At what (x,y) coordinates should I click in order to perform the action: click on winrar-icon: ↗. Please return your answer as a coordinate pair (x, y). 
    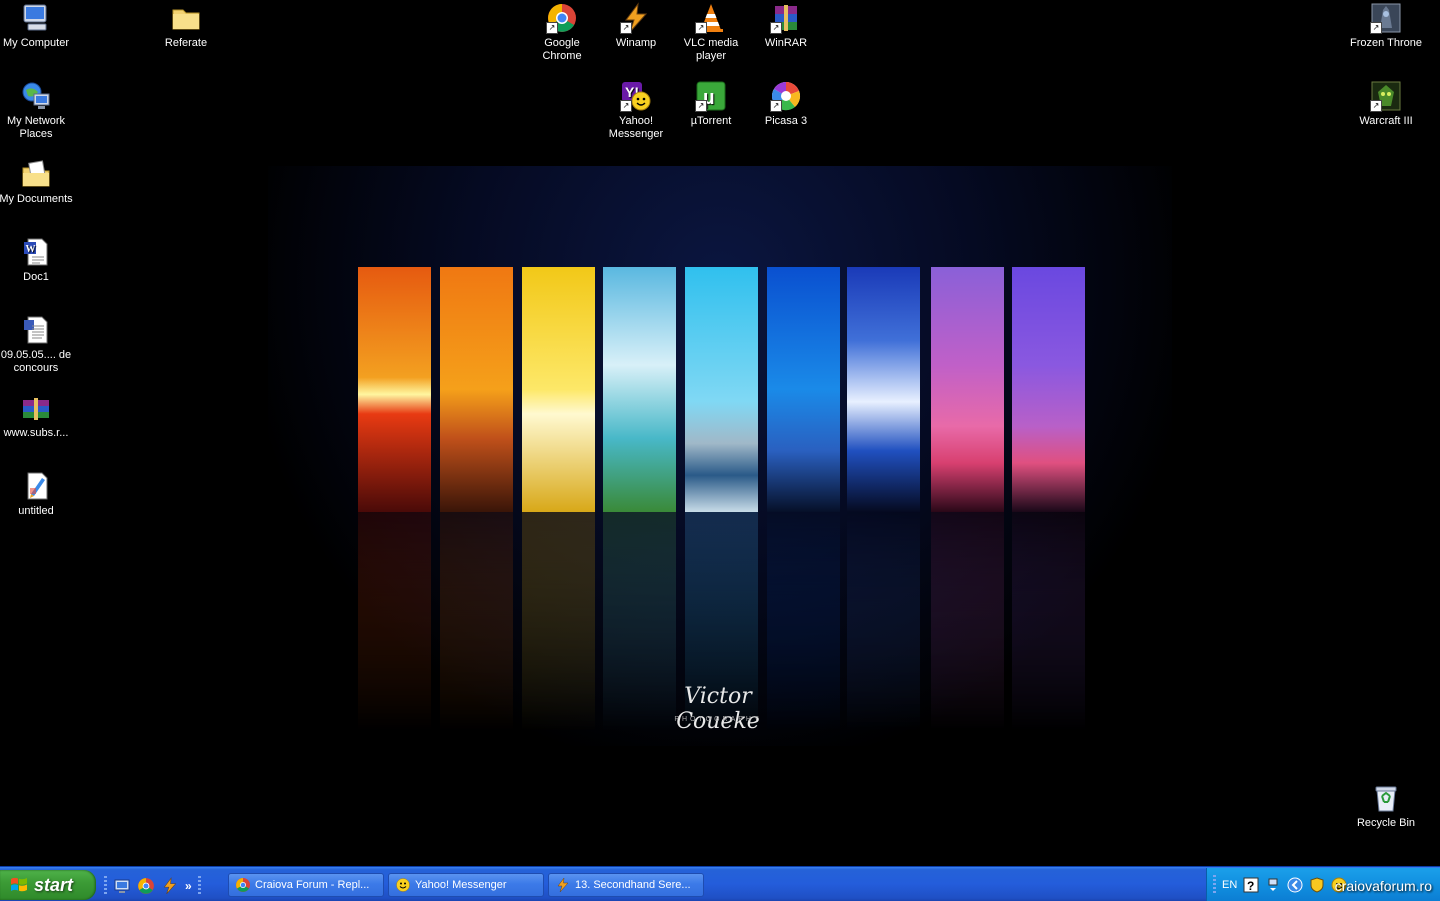
    Looking at the image, I should click on (786, 18).